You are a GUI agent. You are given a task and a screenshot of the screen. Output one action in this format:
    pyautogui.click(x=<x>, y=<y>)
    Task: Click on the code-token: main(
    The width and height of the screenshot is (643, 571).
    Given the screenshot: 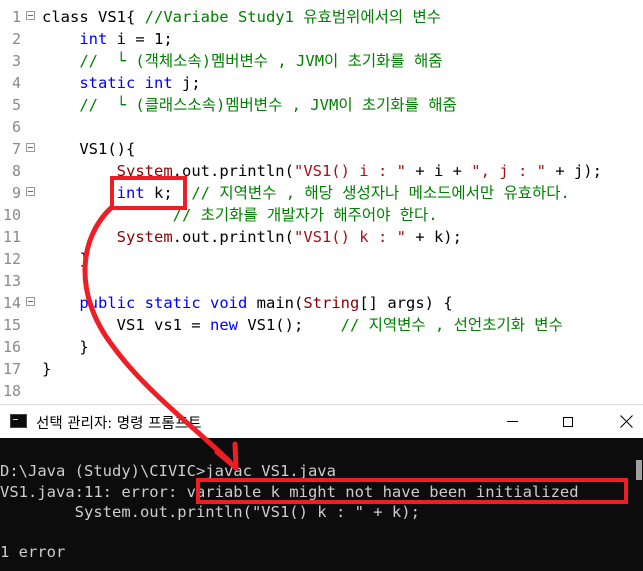 What is the action you would take?
    pyautogui.click(x=275, y=303)
    